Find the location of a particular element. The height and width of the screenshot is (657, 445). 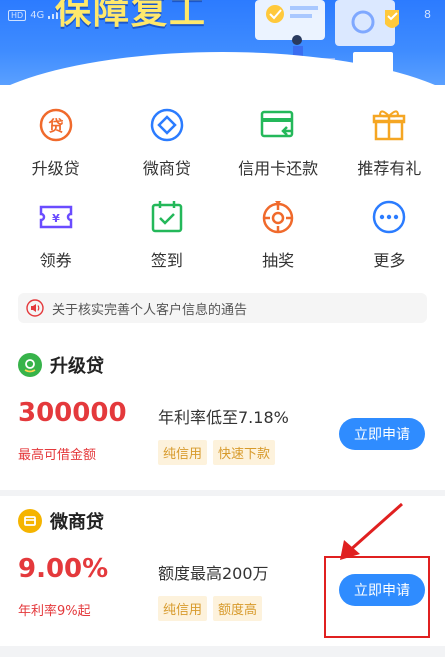

grid-item-credit-card-repay: 信用卡还款 is located at coordinates (278, 142).